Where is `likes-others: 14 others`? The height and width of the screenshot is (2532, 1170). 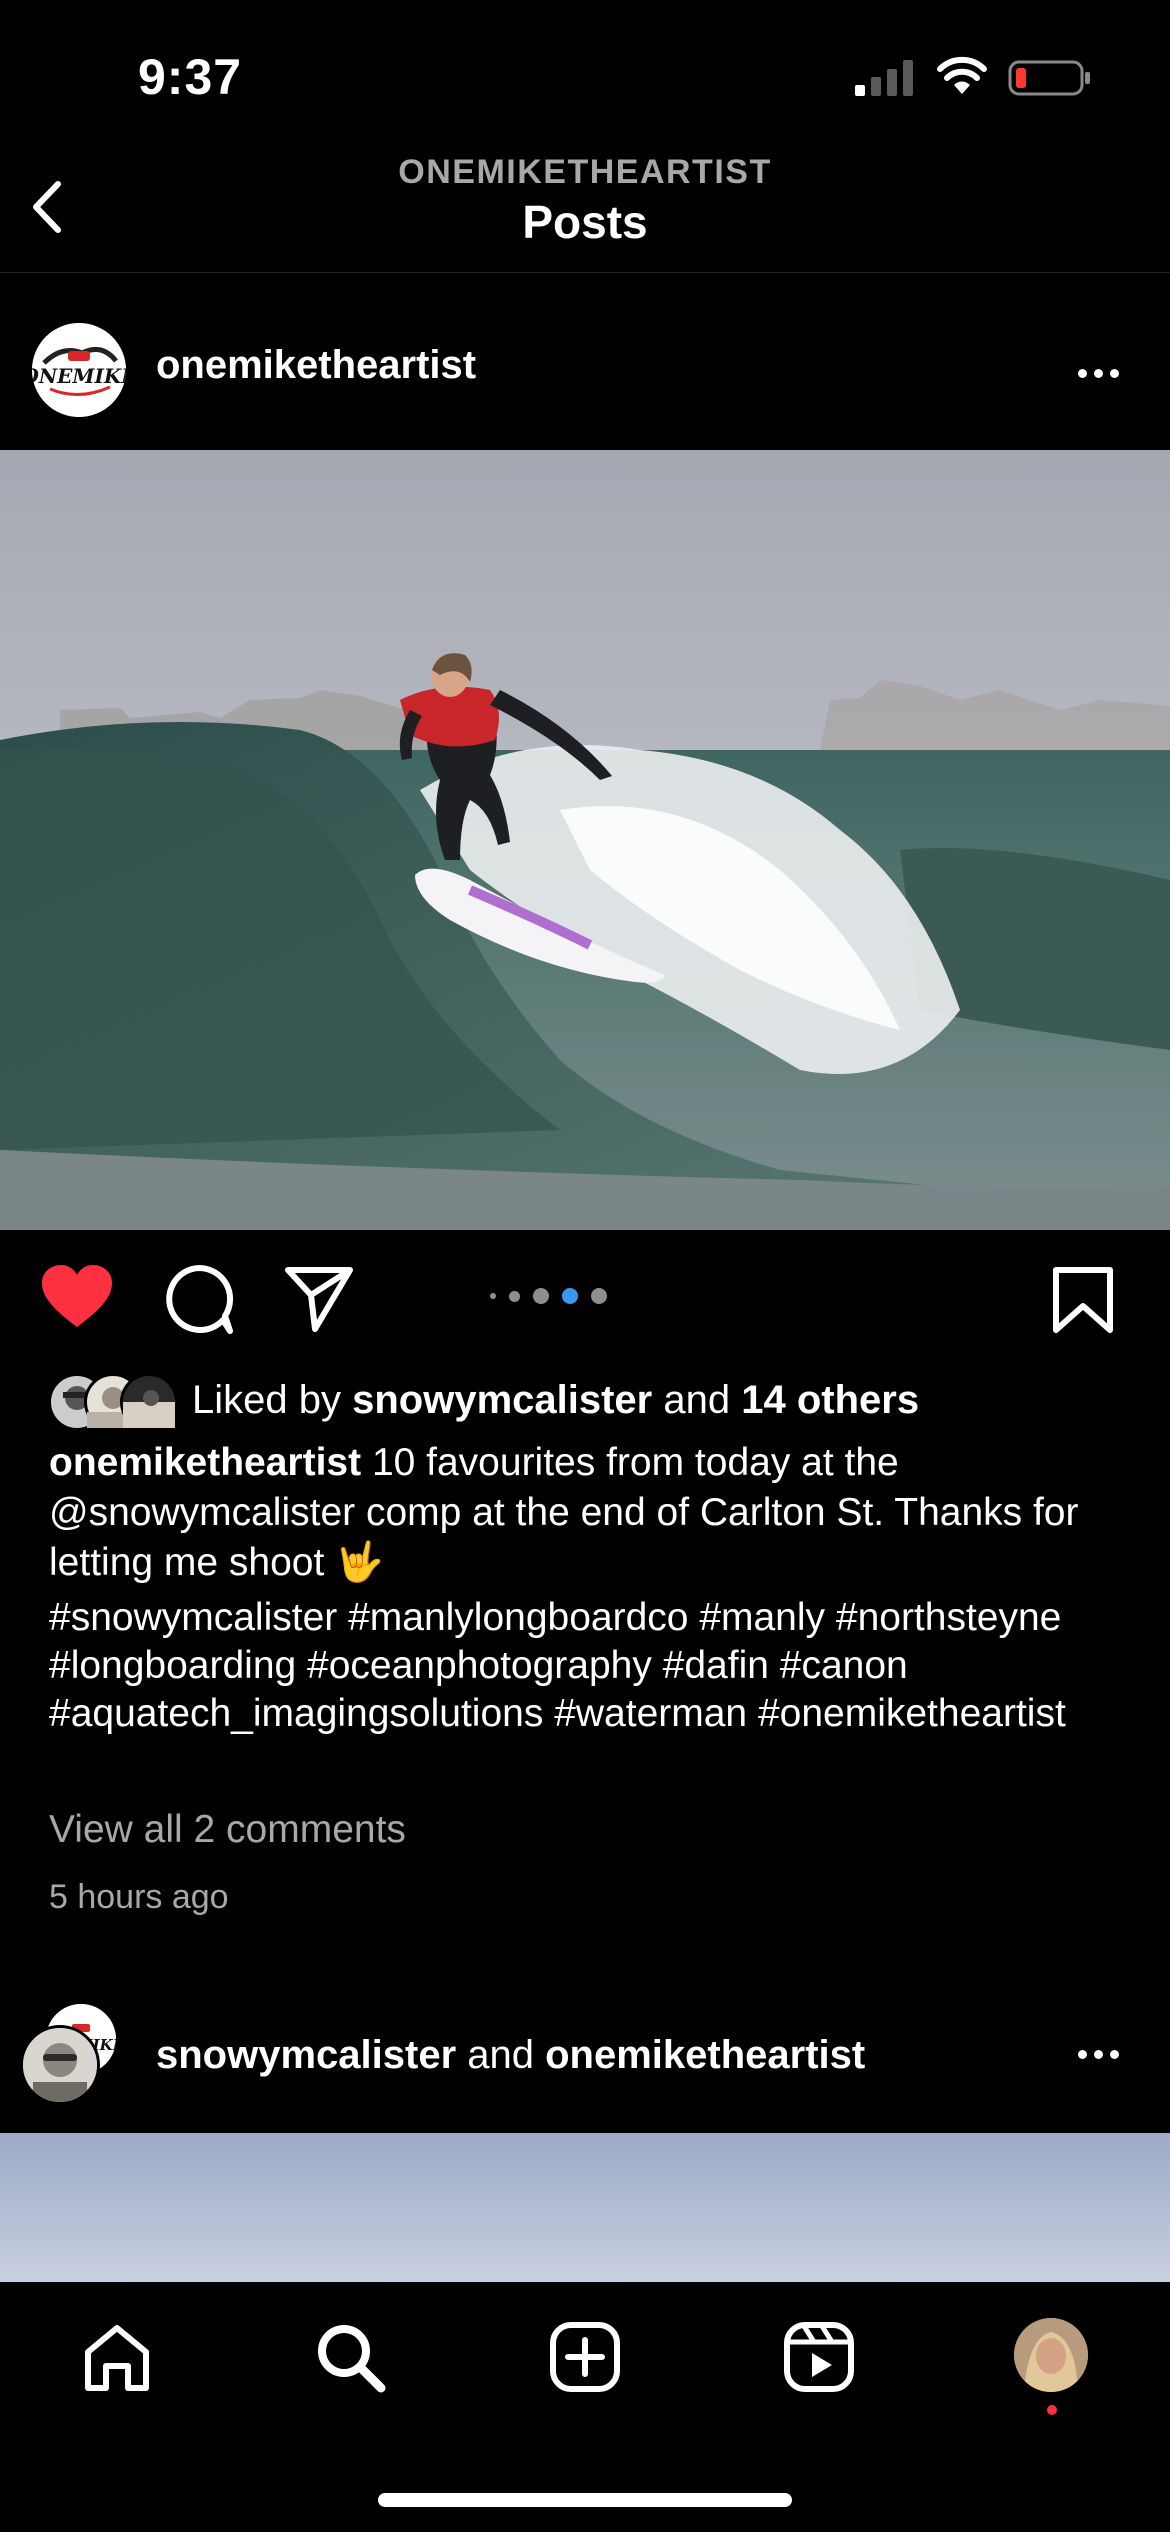
likes-others: 14 others is located at coordinates (830, 1400).